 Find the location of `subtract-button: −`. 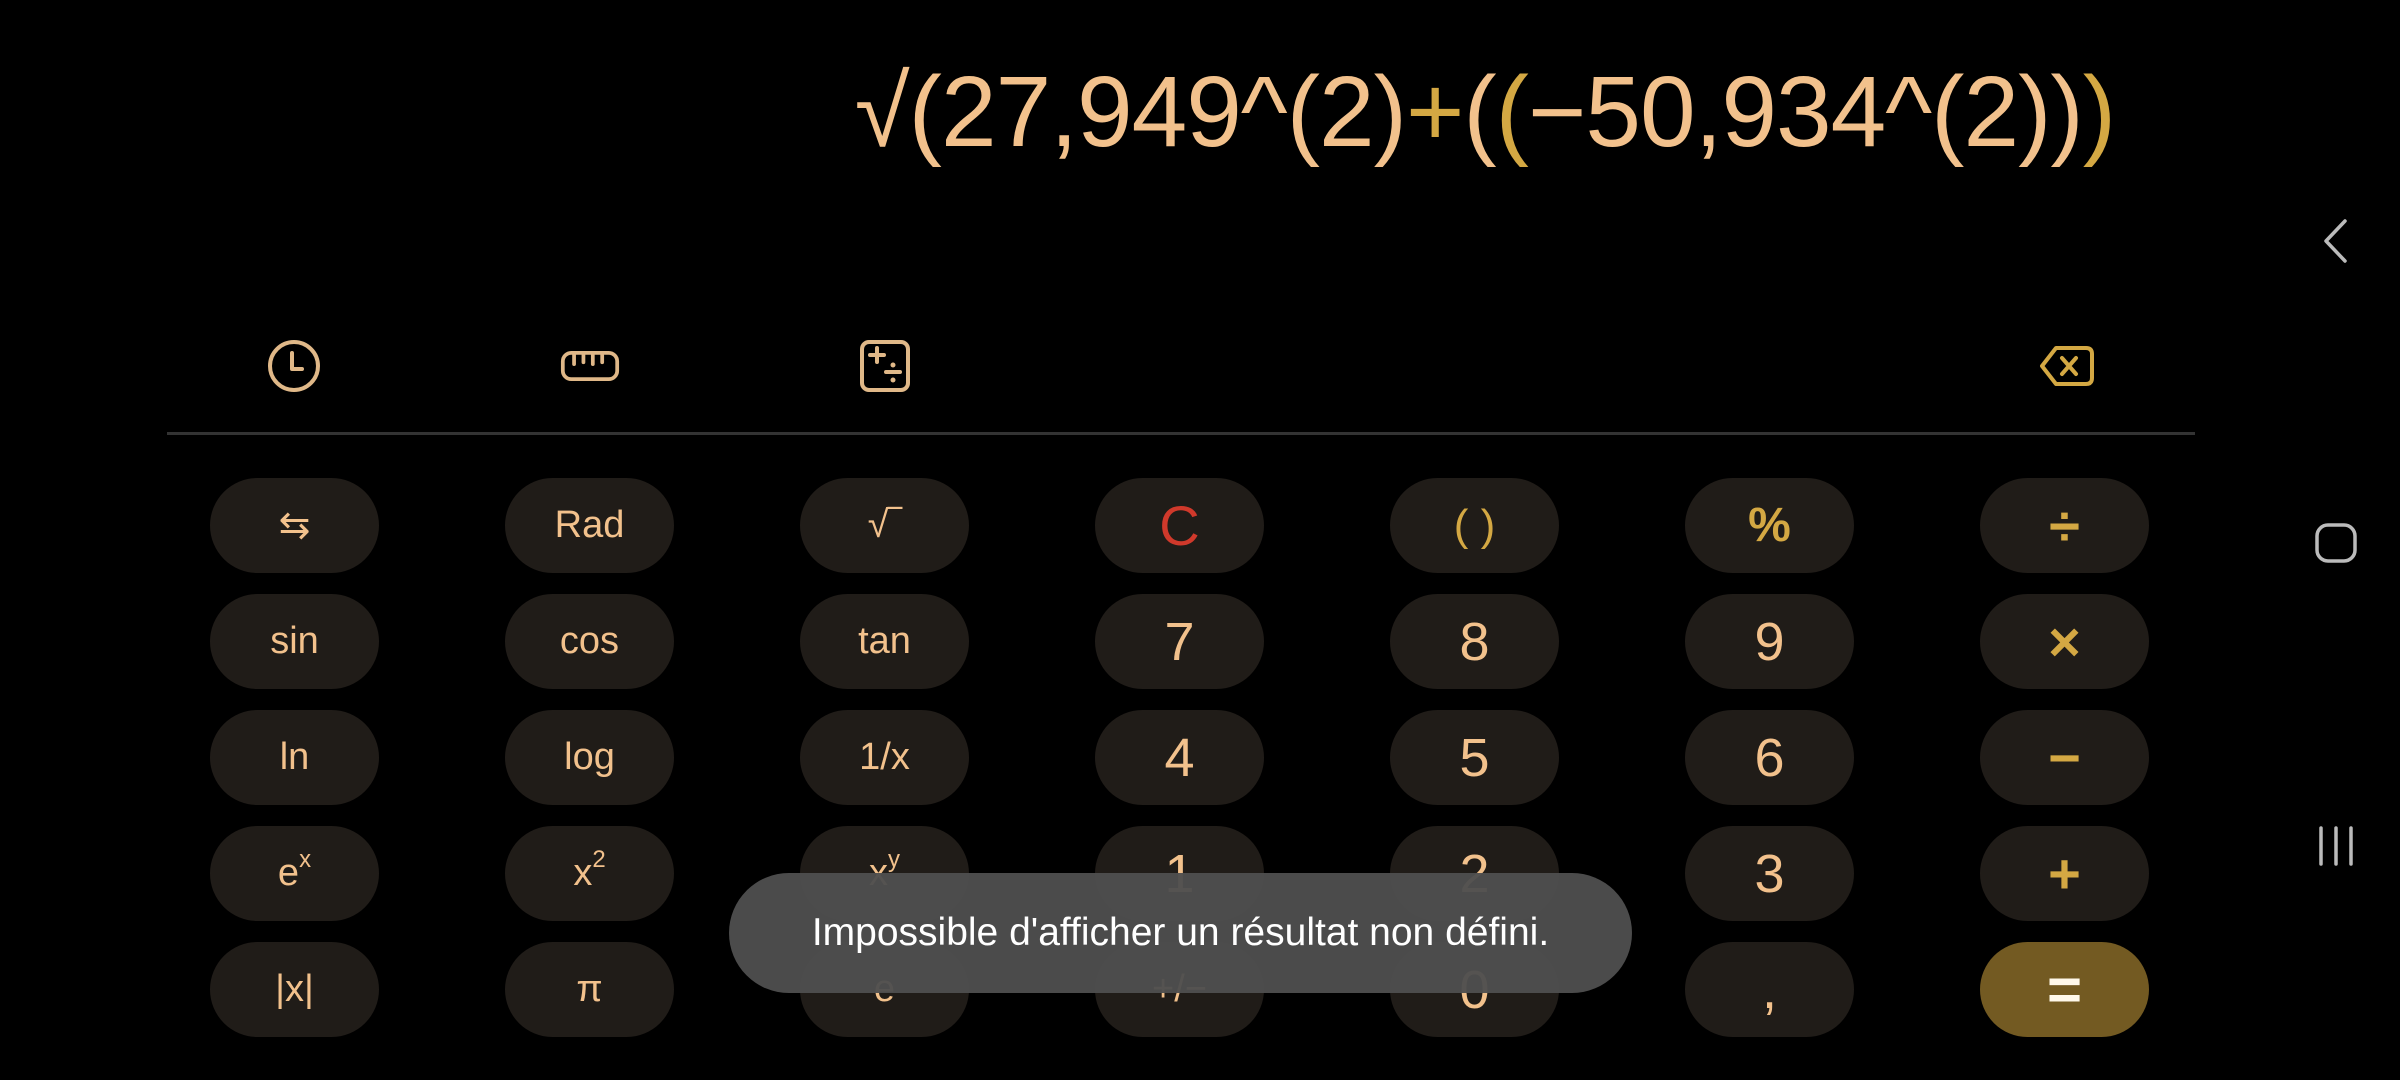

subtract-button: − is located at coordinates (2064, 757).